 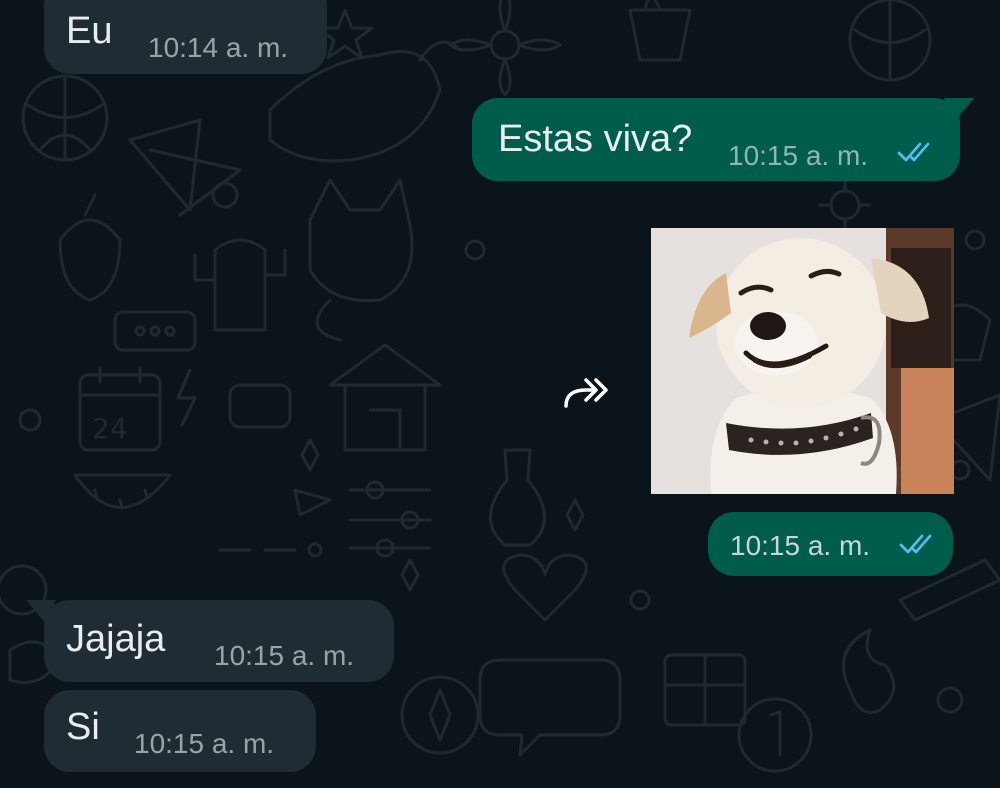 I want to click on message-text: Eu, so click(x=89, y=31).